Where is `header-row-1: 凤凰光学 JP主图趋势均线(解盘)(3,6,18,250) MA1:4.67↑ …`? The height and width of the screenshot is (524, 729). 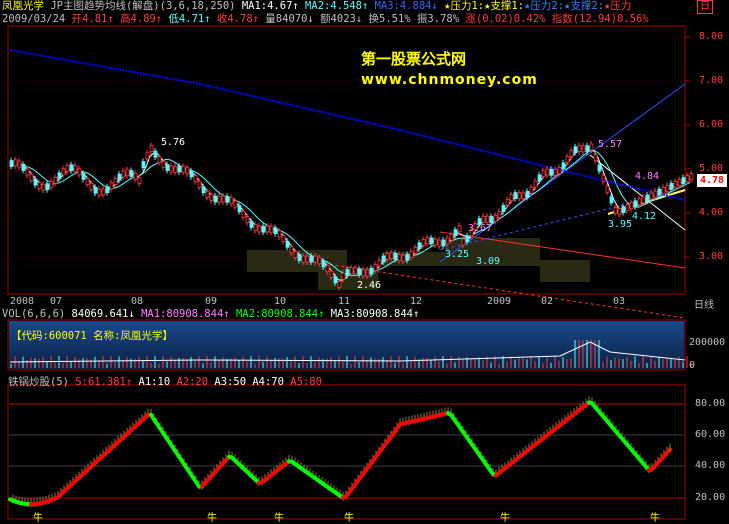 header-row-1: 凤凰光学 JP主图趋势均线(解盘)(3,6,18,250) MA1:4.67↑ … is located at coordinates (316, 6).